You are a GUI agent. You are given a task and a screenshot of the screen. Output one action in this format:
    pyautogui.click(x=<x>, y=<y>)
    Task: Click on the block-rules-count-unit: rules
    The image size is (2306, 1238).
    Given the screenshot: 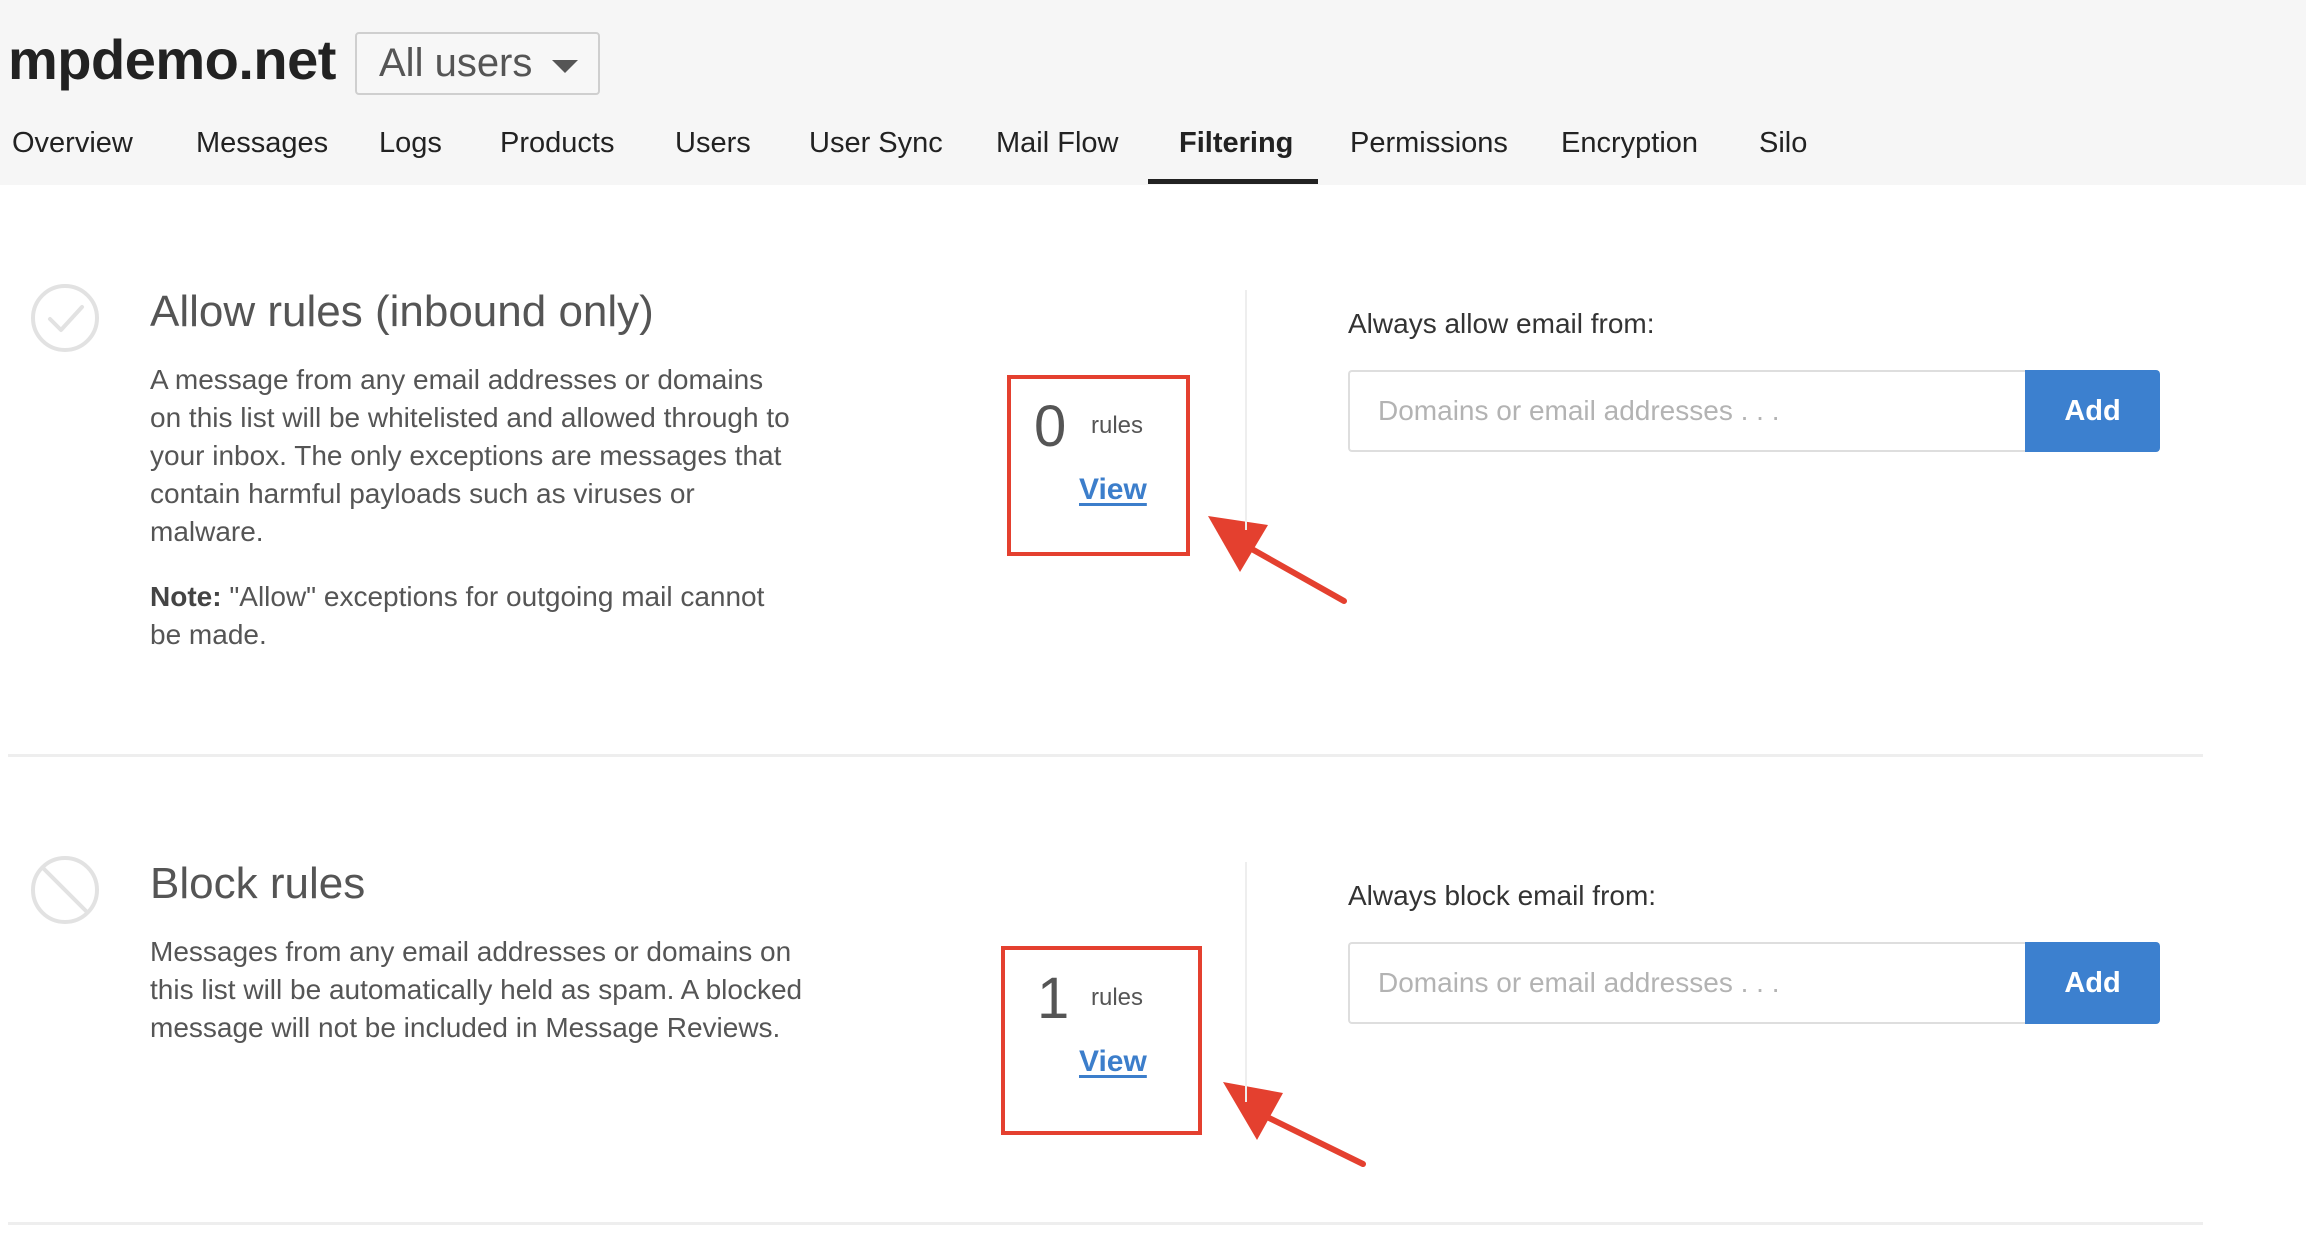 What is the action you would take?
    pyautogui.click(x=1117, y=997)
    